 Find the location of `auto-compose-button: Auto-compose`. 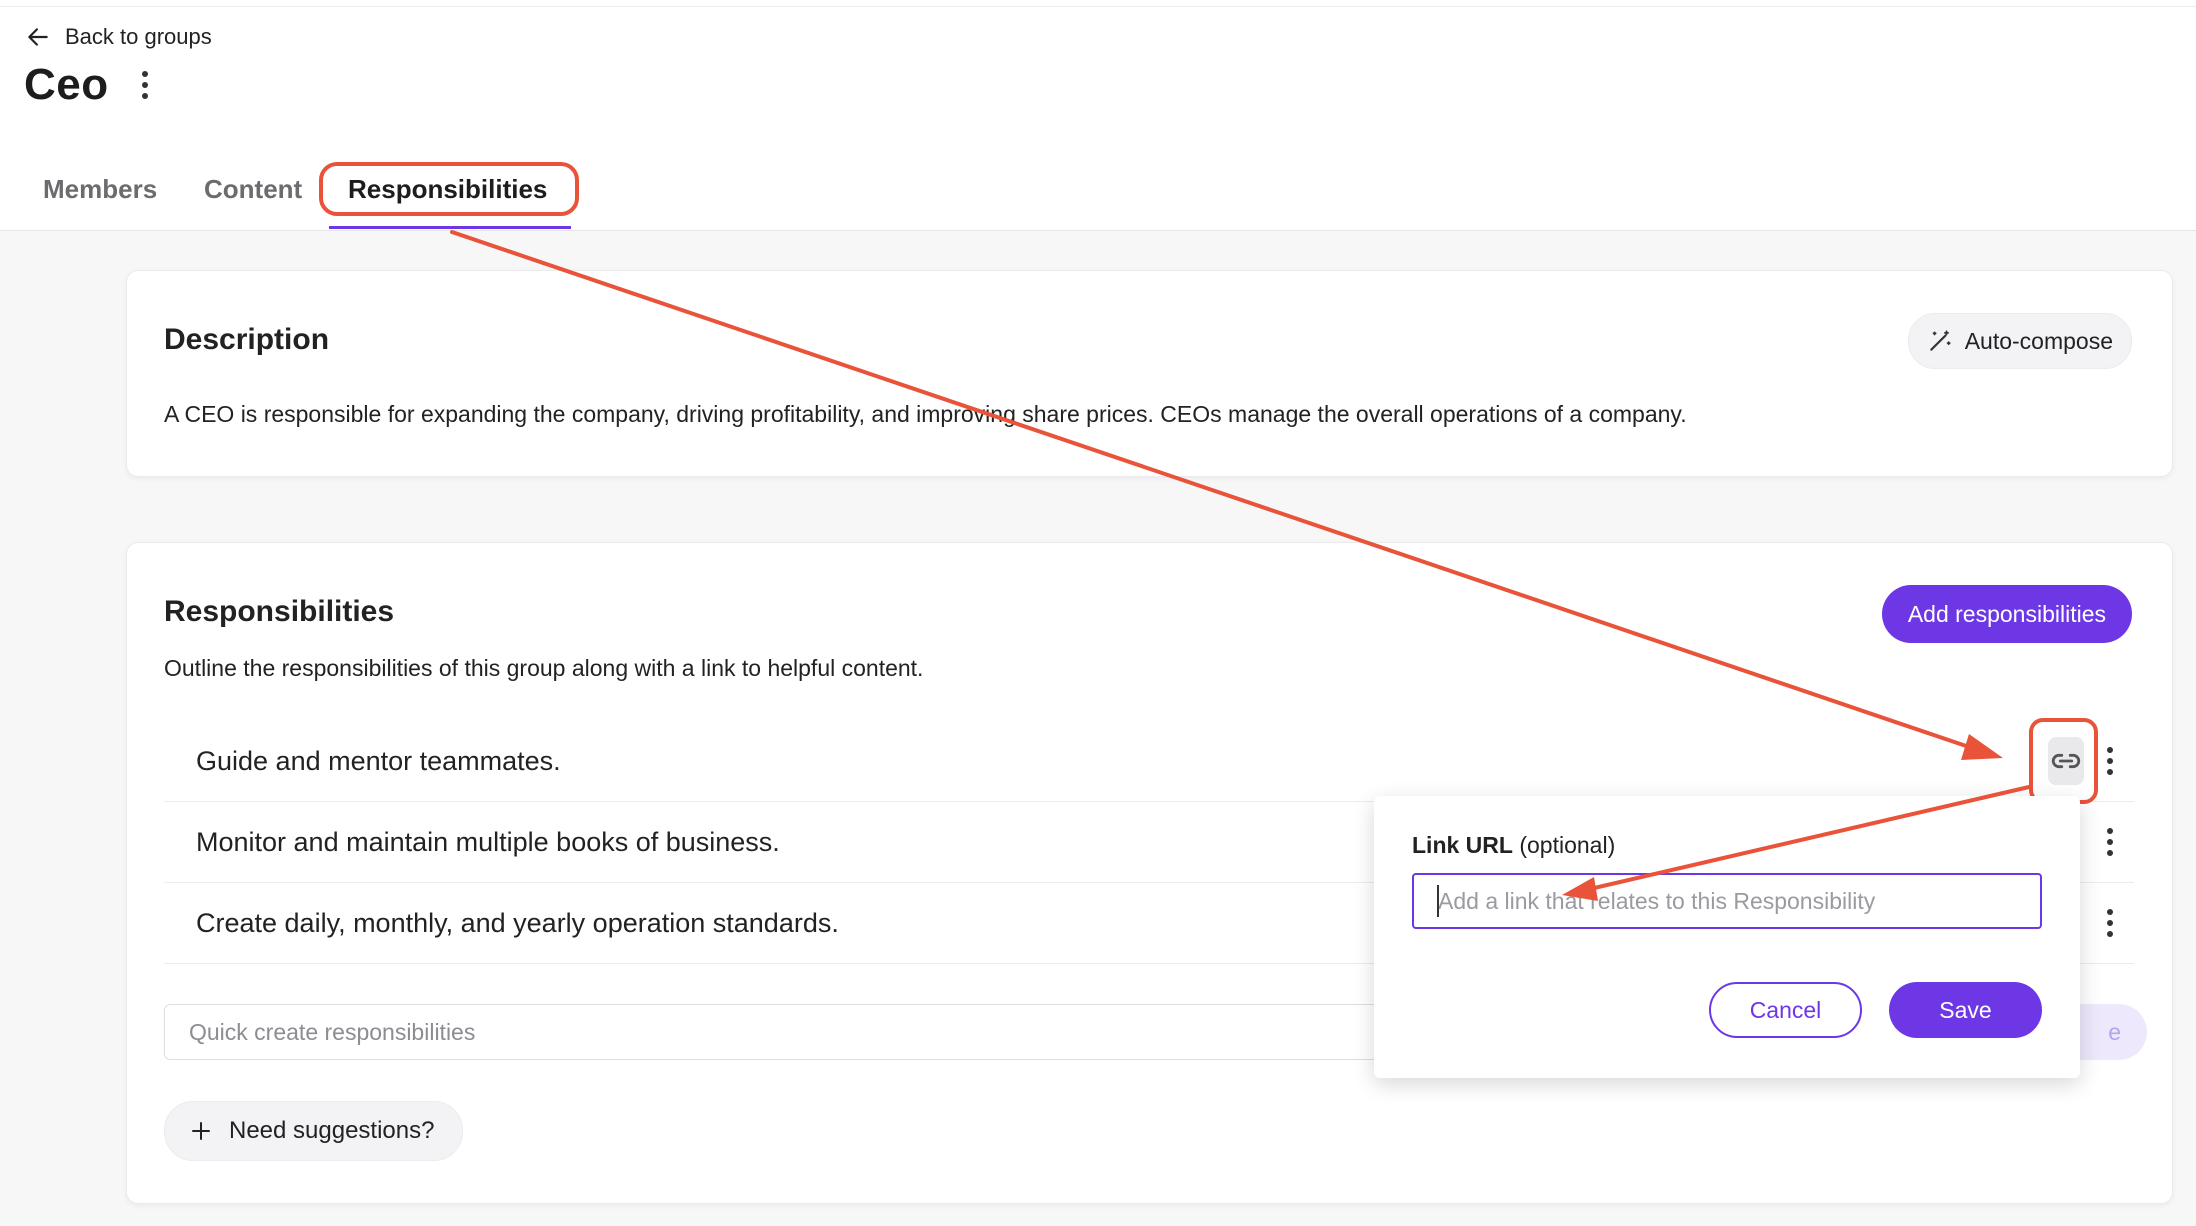

auto-compose-button: Auto-compose is located at coordinates (2019, 341).